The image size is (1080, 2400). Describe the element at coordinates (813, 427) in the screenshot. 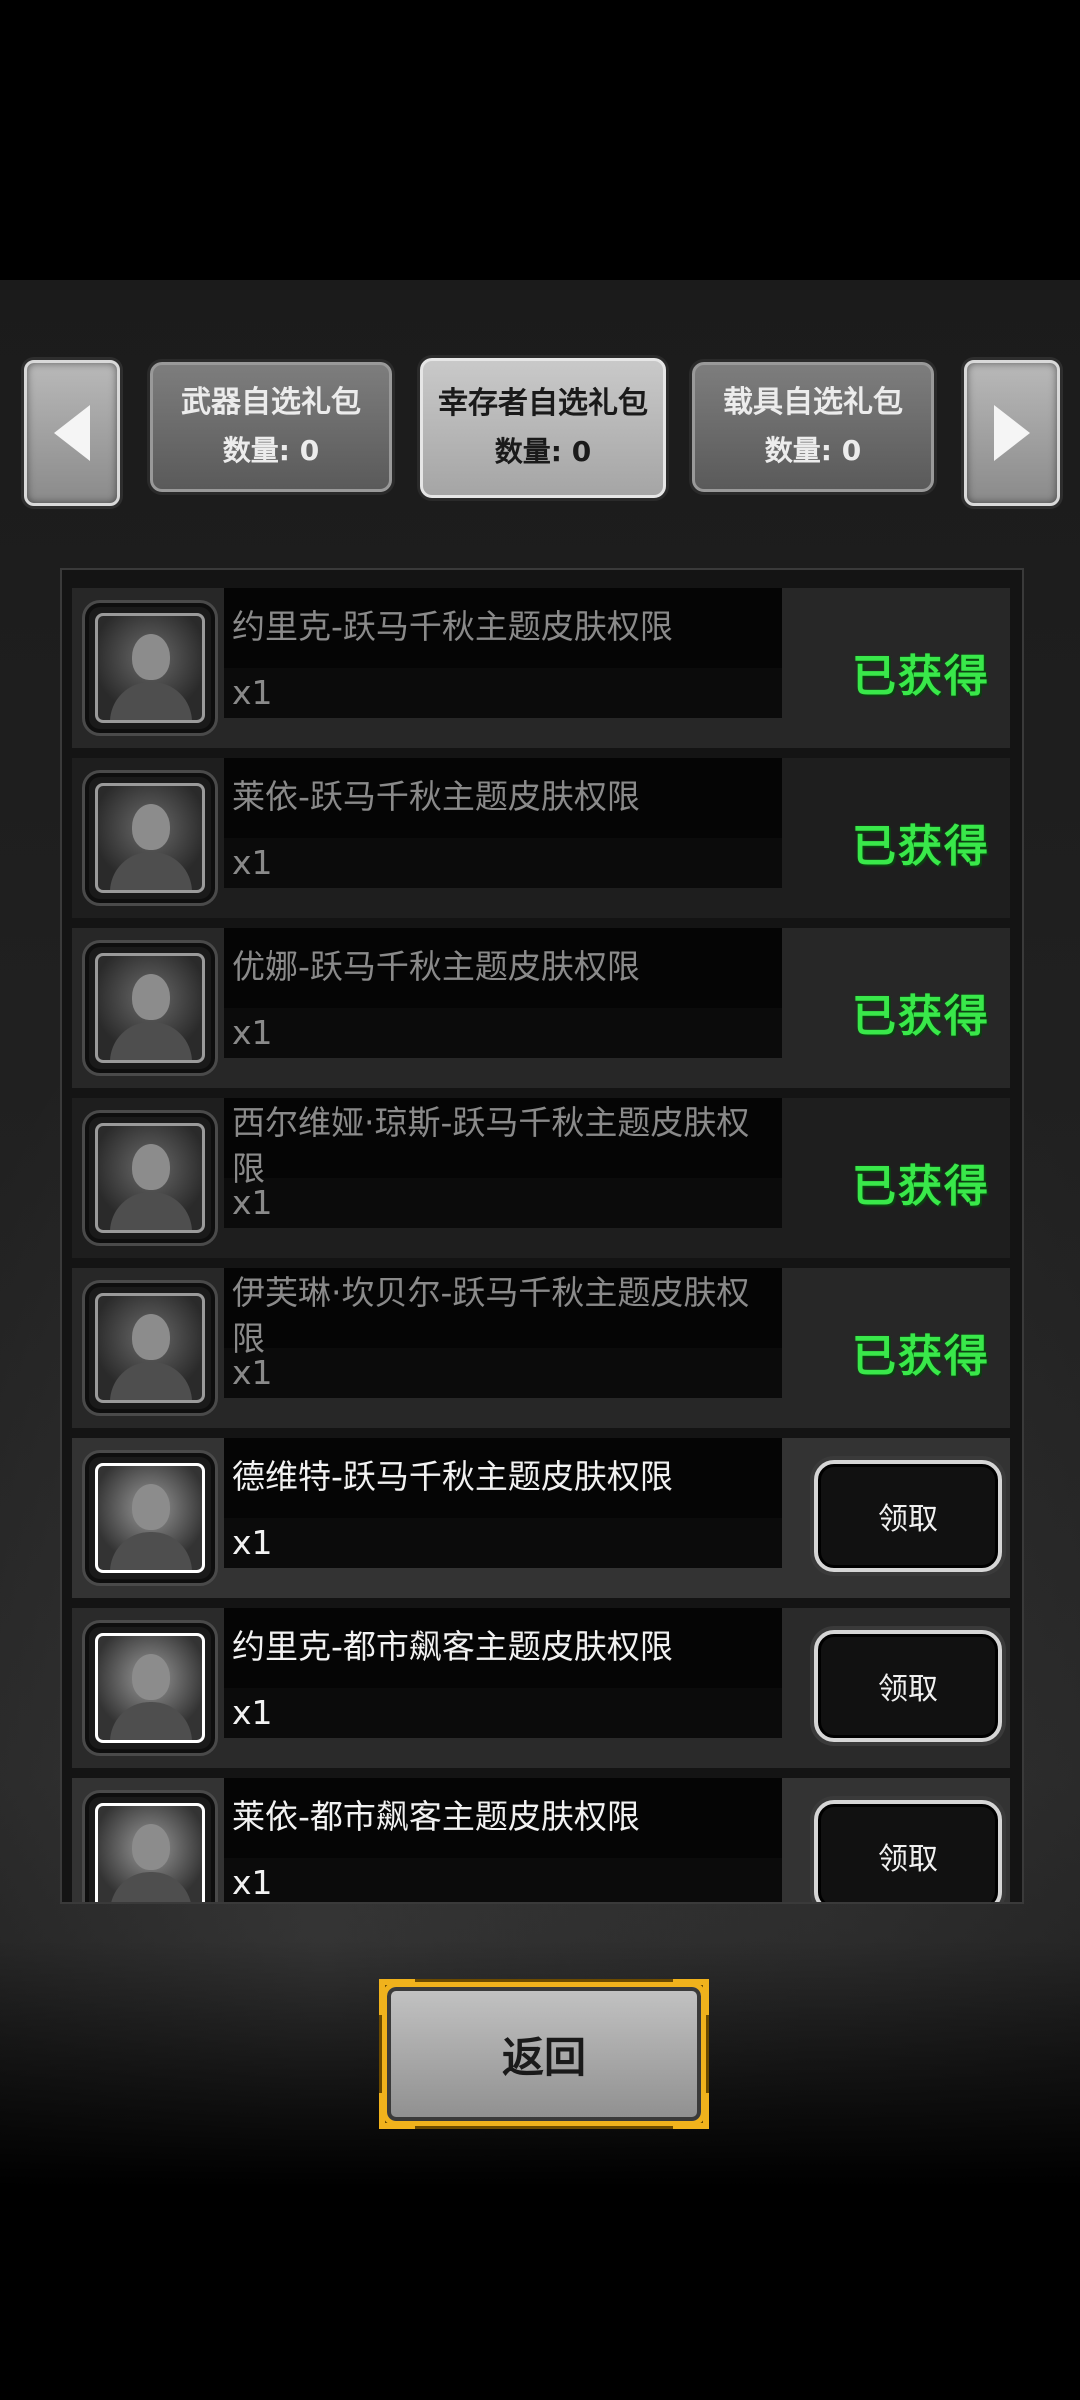

I see `tab-vehicle-gift-pack: 载具自选礼包 数量: 0` at that location.